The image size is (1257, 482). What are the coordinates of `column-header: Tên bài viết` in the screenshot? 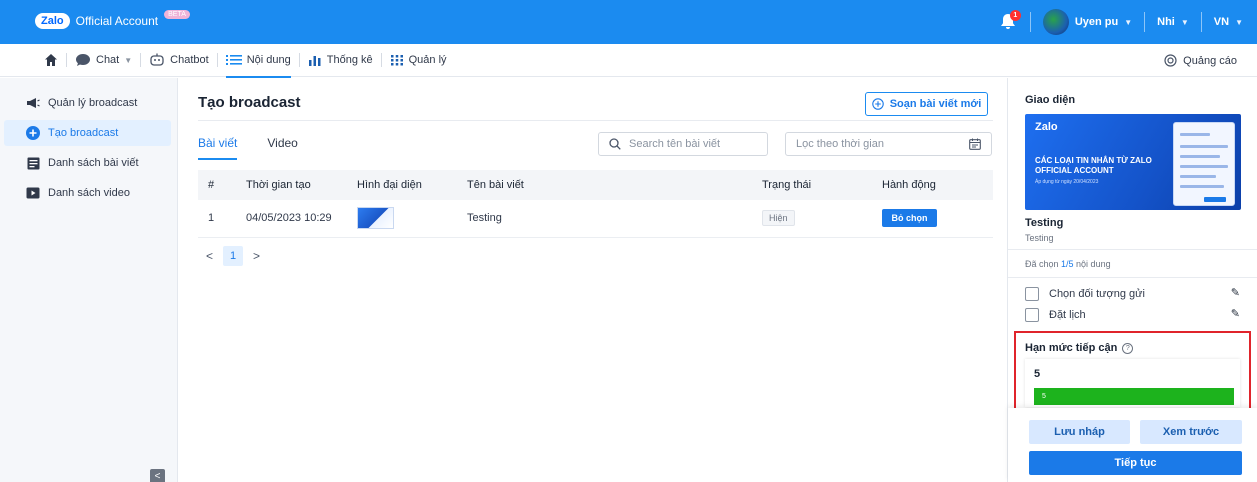 It's located at (614, 185).